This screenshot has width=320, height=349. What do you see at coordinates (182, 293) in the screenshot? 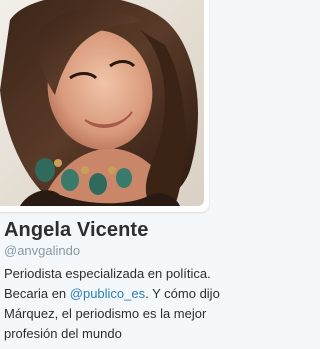
I see `bio-line-2-suffix: . Y cómo dijo` at bounding box center [182, 293].